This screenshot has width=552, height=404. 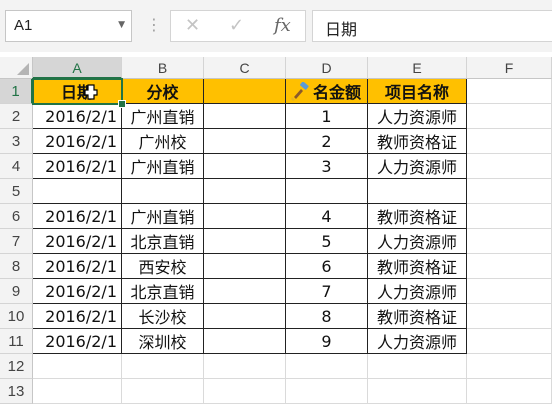 What do you see at coordinates (16, 391) in the screenshot?
I see `row-header-13: 13` at bounding box center [16, 391].